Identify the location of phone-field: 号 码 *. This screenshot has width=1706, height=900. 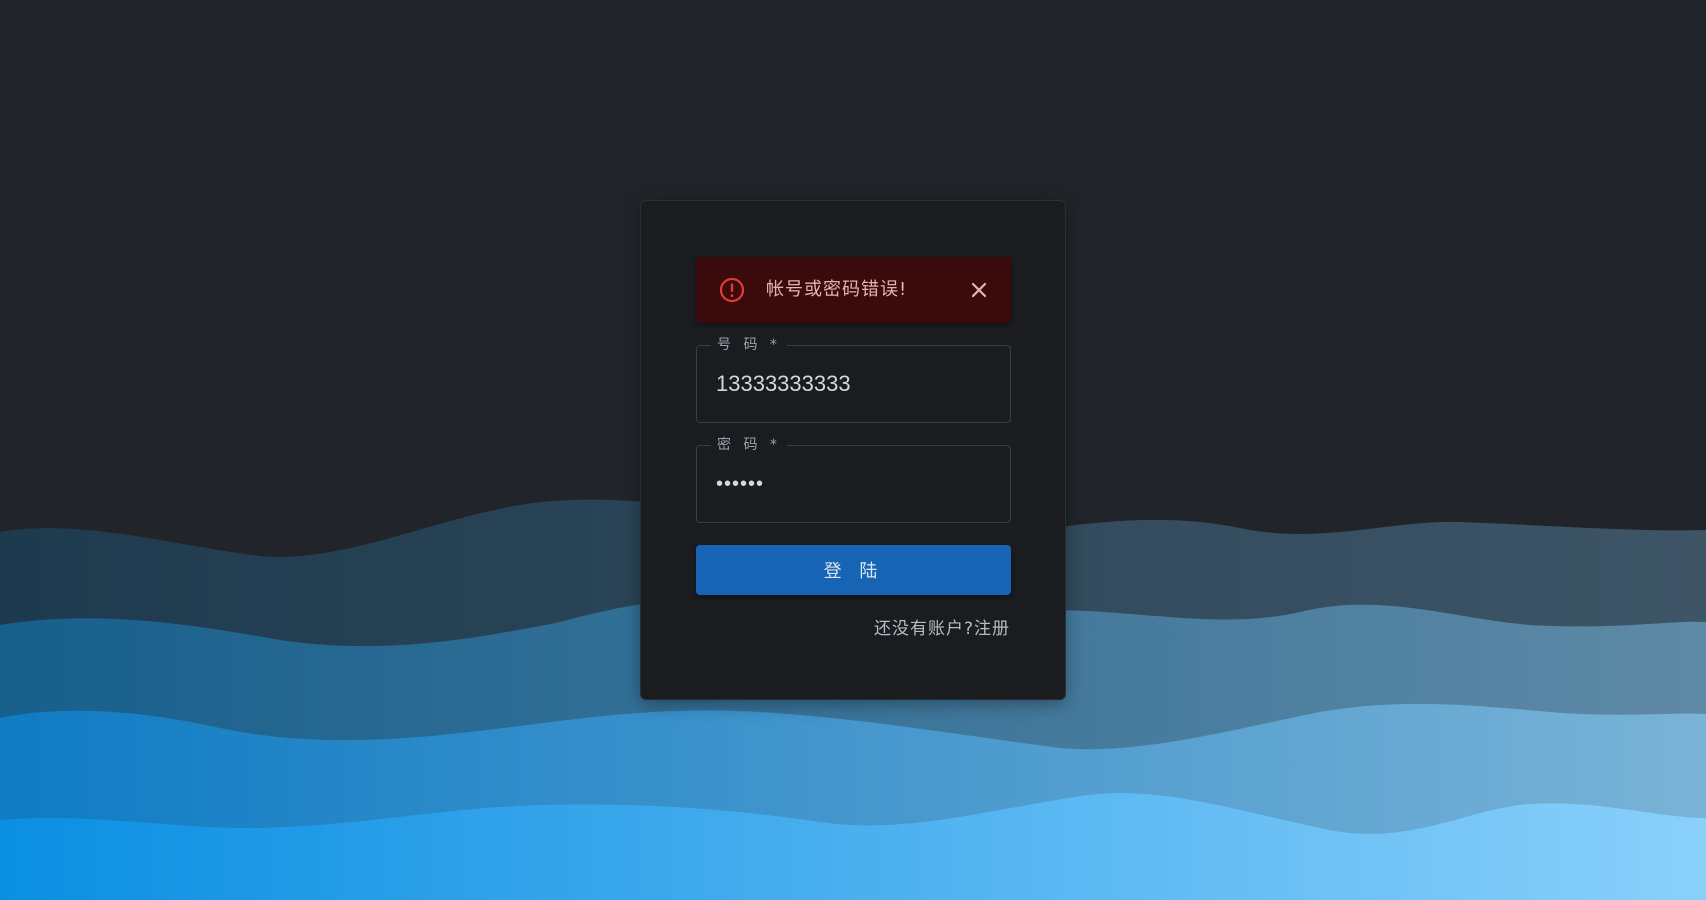
(853, 379).